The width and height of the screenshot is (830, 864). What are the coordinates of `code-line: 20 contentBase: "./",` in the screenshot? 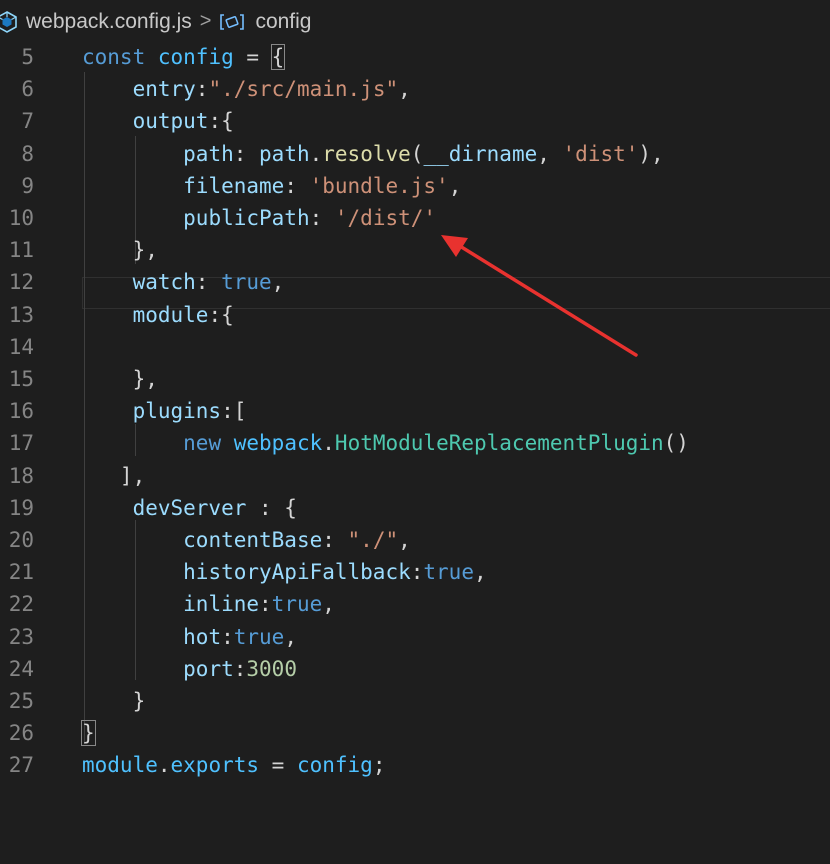 It's located at (415, 540).